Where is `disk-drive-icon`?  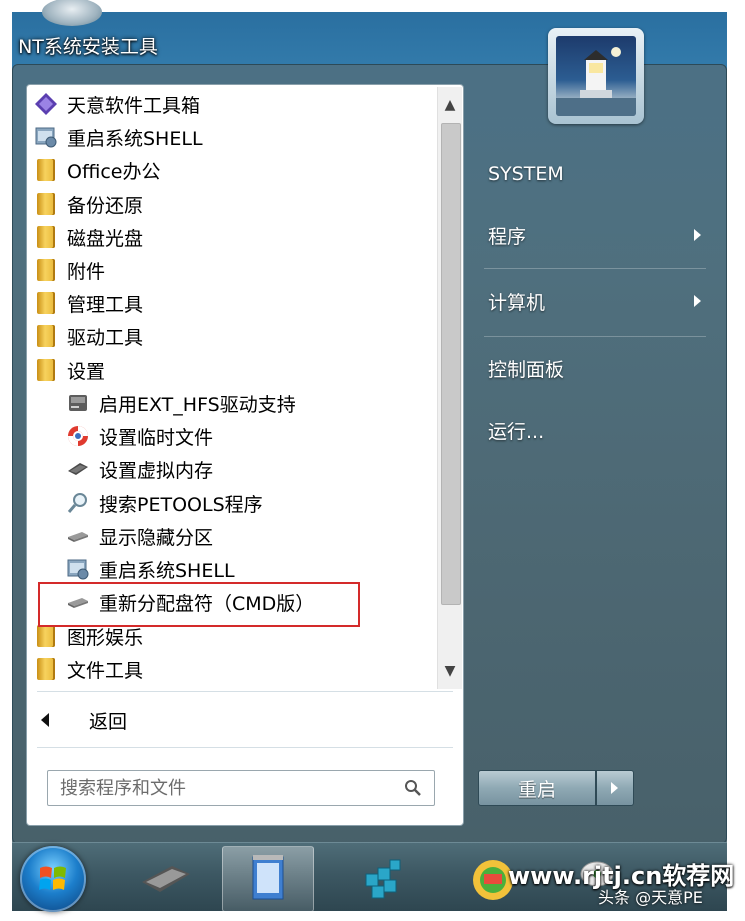 disk-drive-icon is located at coordinates (78, 403).